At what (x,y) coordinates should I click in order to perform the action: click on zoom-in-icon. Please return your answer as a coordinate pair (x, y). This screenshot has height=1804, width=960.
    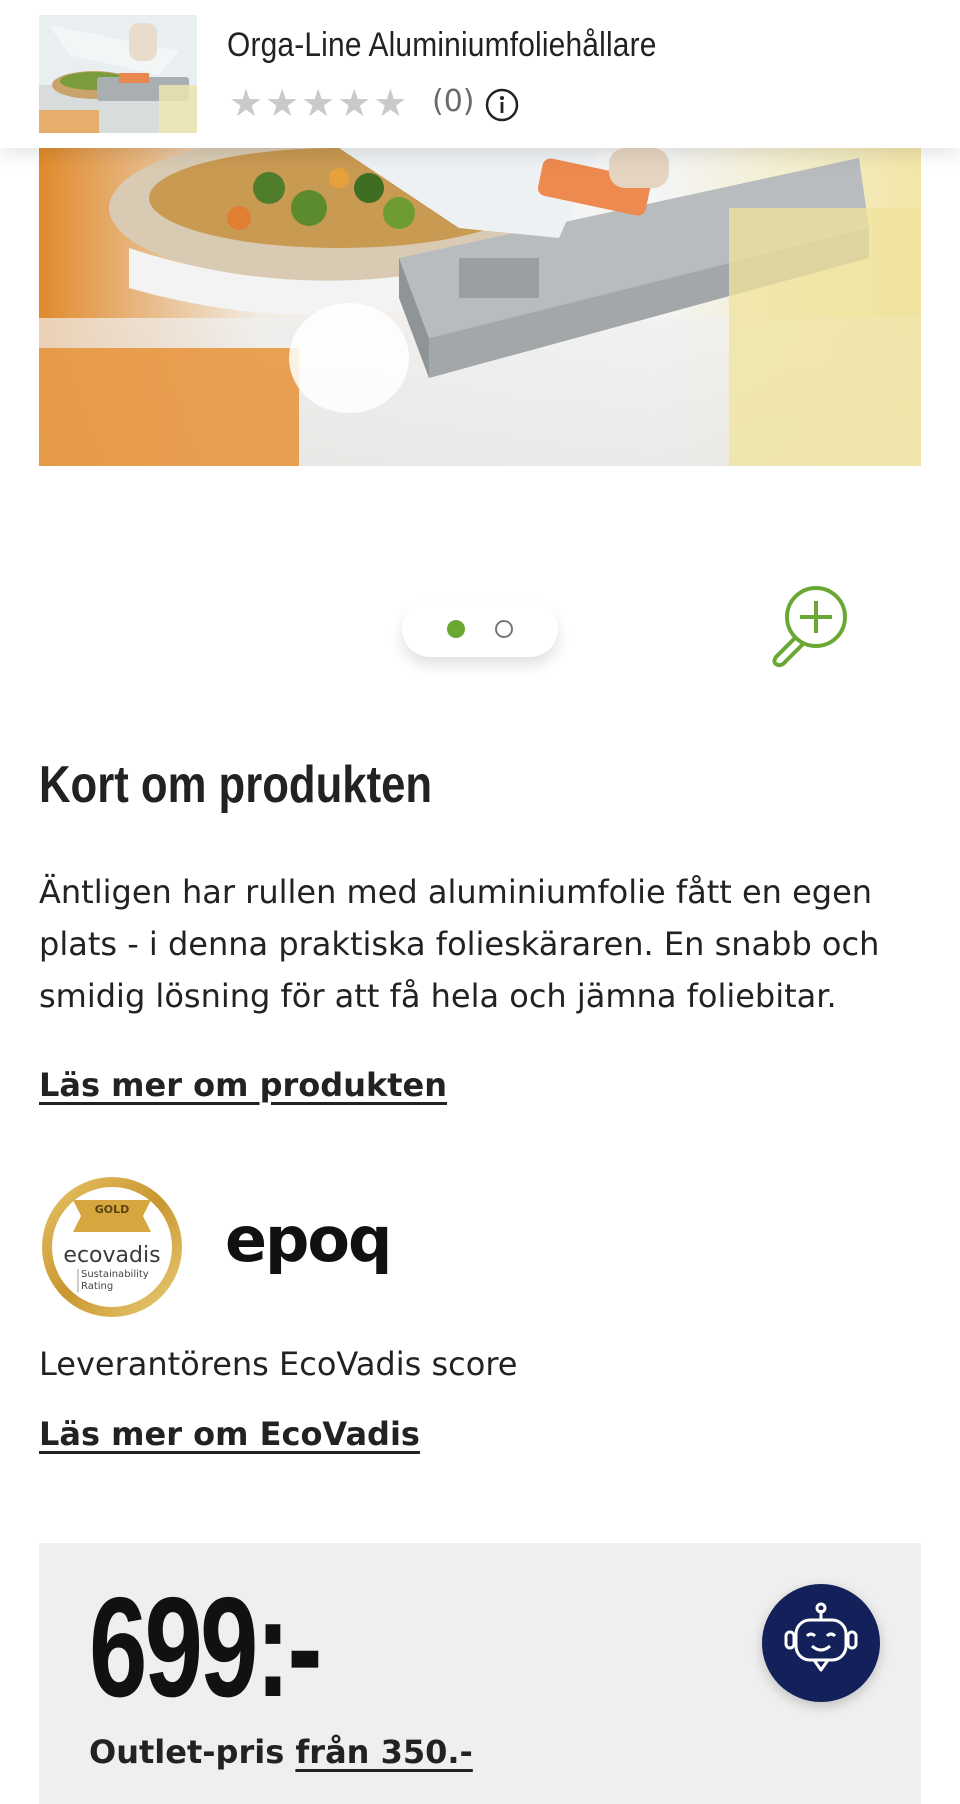
    Looking at the image, I should click on (812, 626).